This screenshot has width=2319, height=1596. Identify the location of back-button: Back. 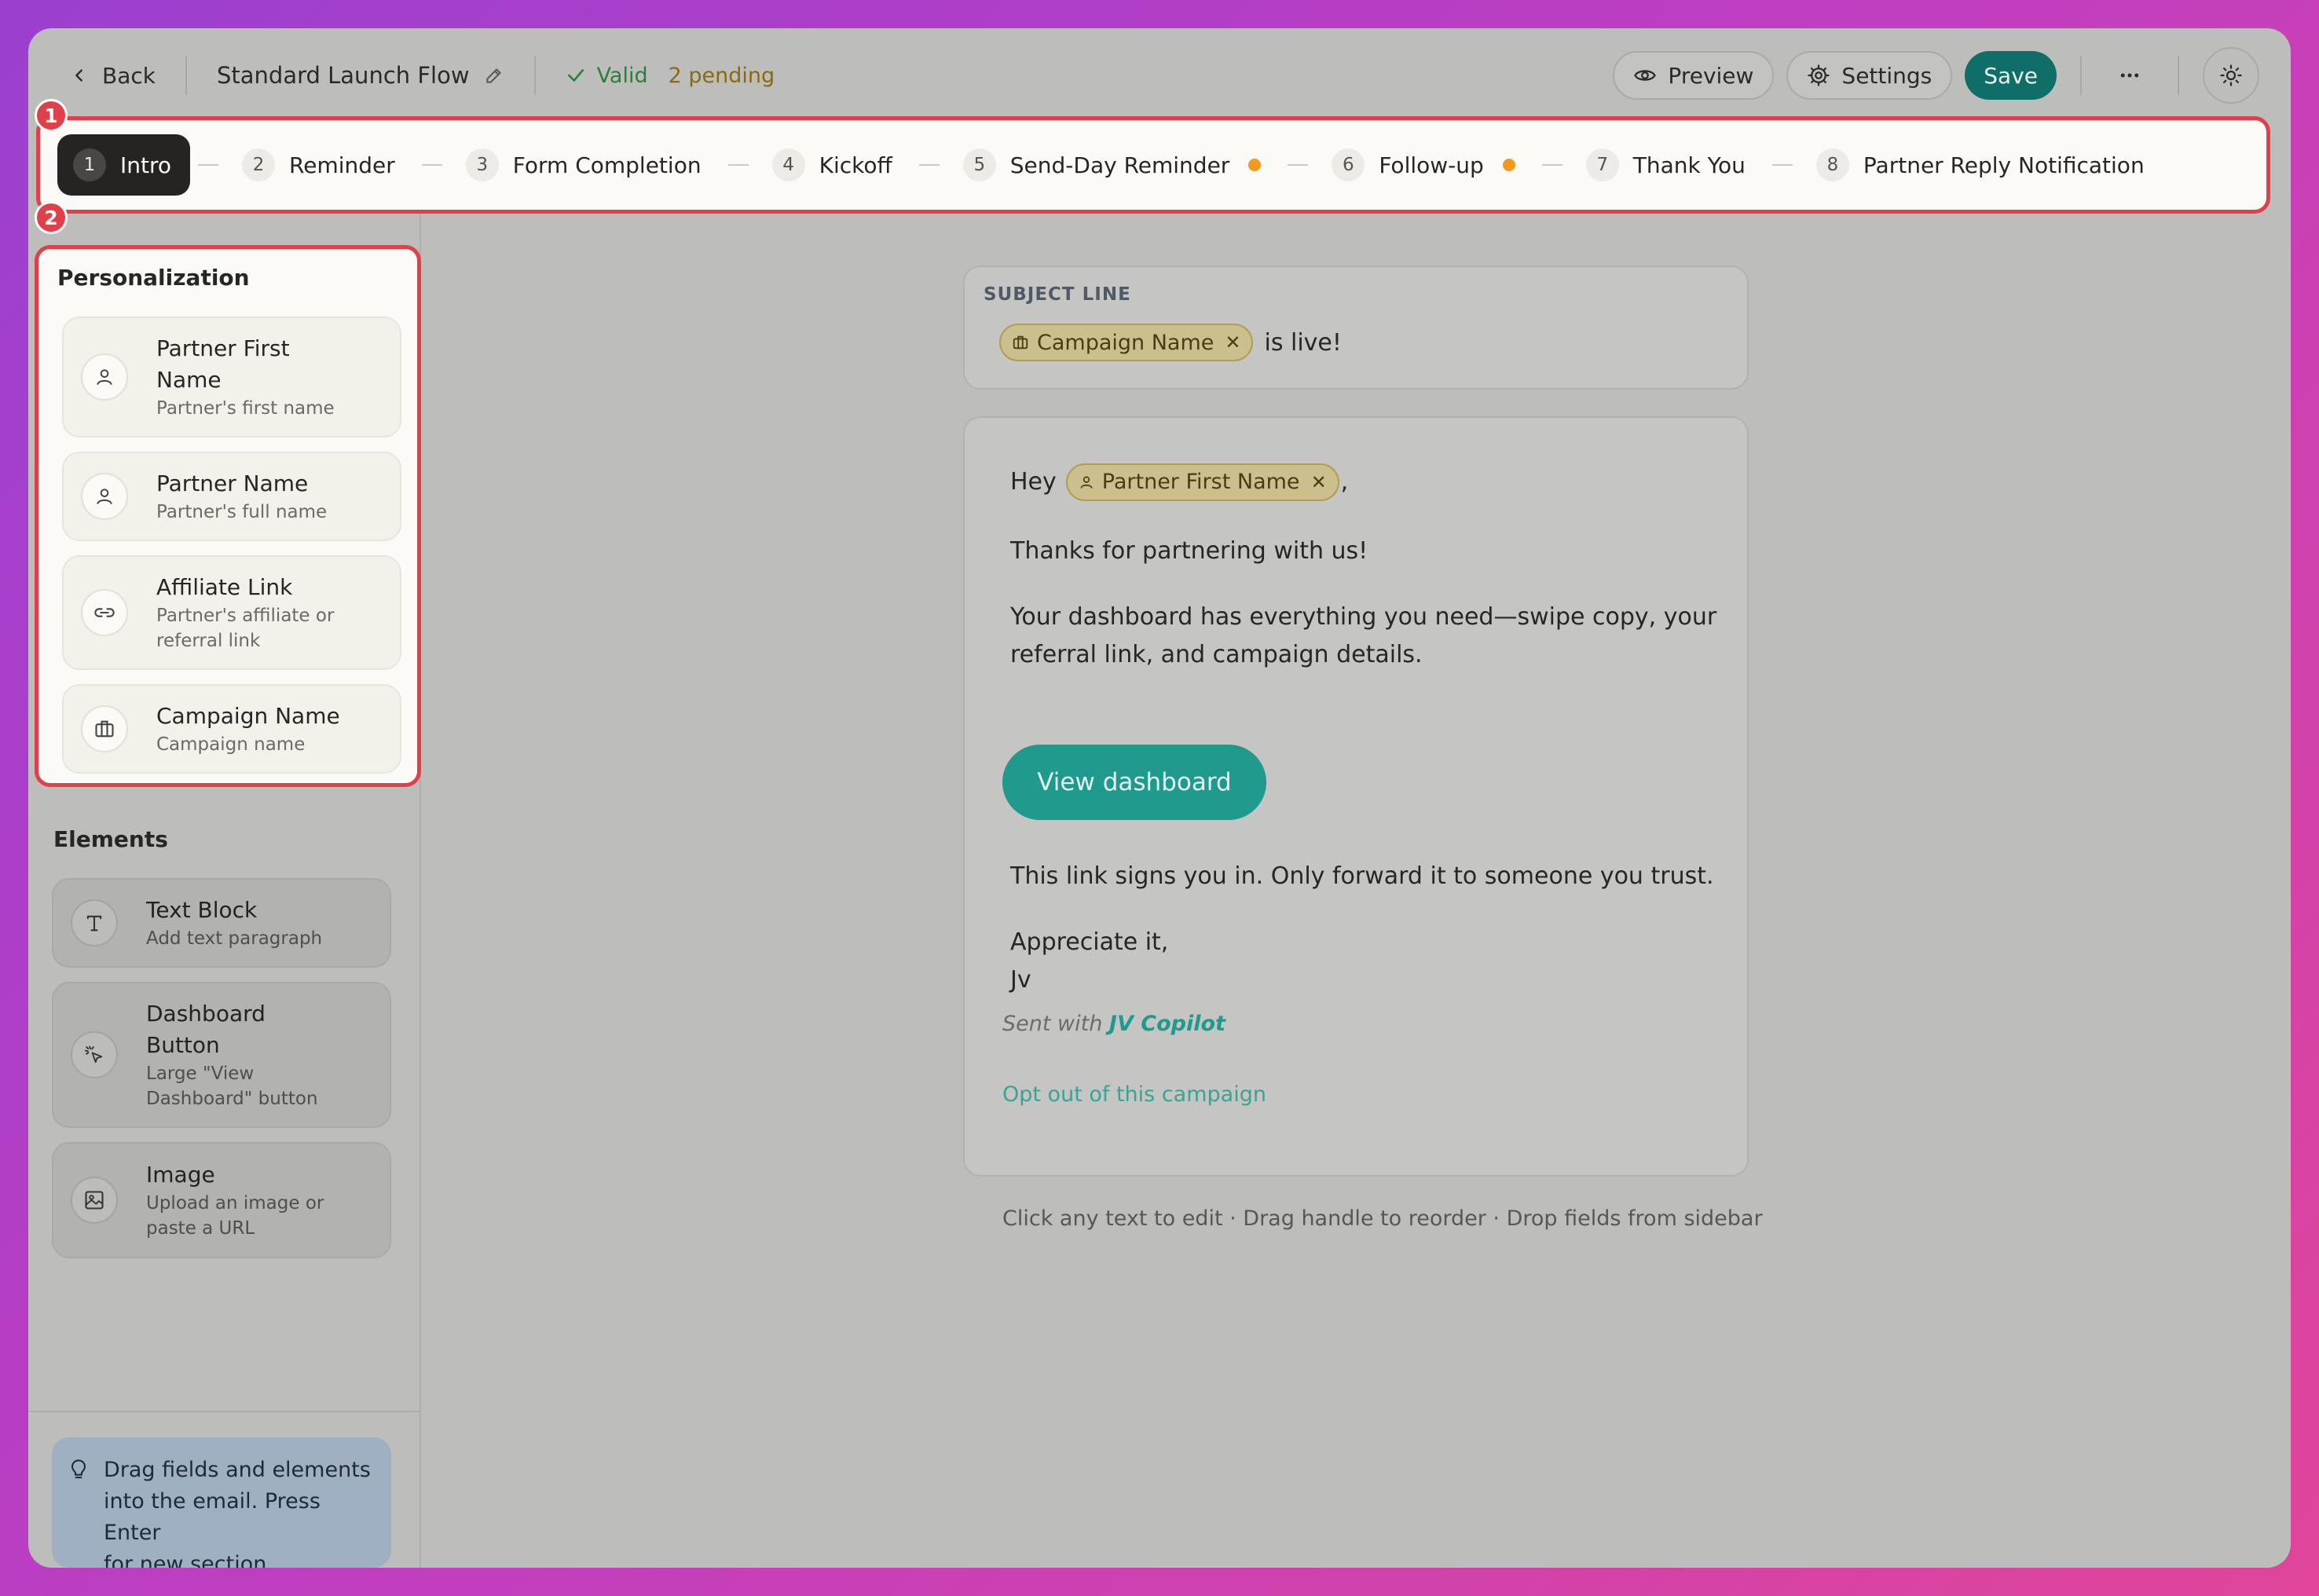
(113, 76).